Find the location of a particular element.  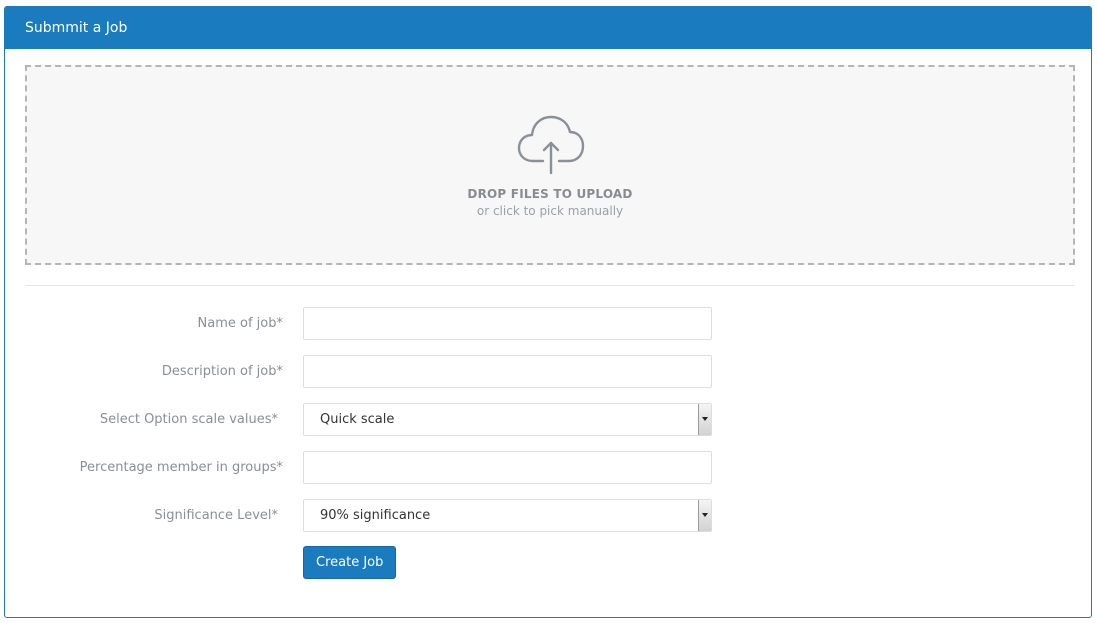

scale-values-select: Quick scale is located at coordinates (507, 419).